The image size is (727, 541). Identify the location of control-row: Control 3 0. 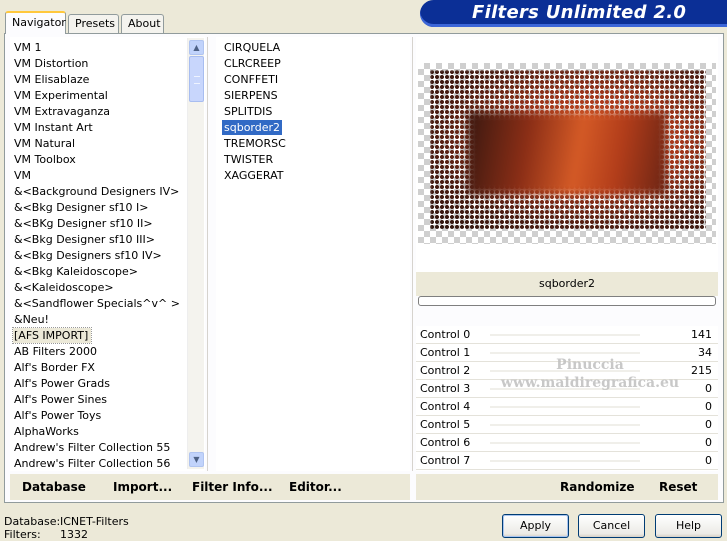
(567, 389).